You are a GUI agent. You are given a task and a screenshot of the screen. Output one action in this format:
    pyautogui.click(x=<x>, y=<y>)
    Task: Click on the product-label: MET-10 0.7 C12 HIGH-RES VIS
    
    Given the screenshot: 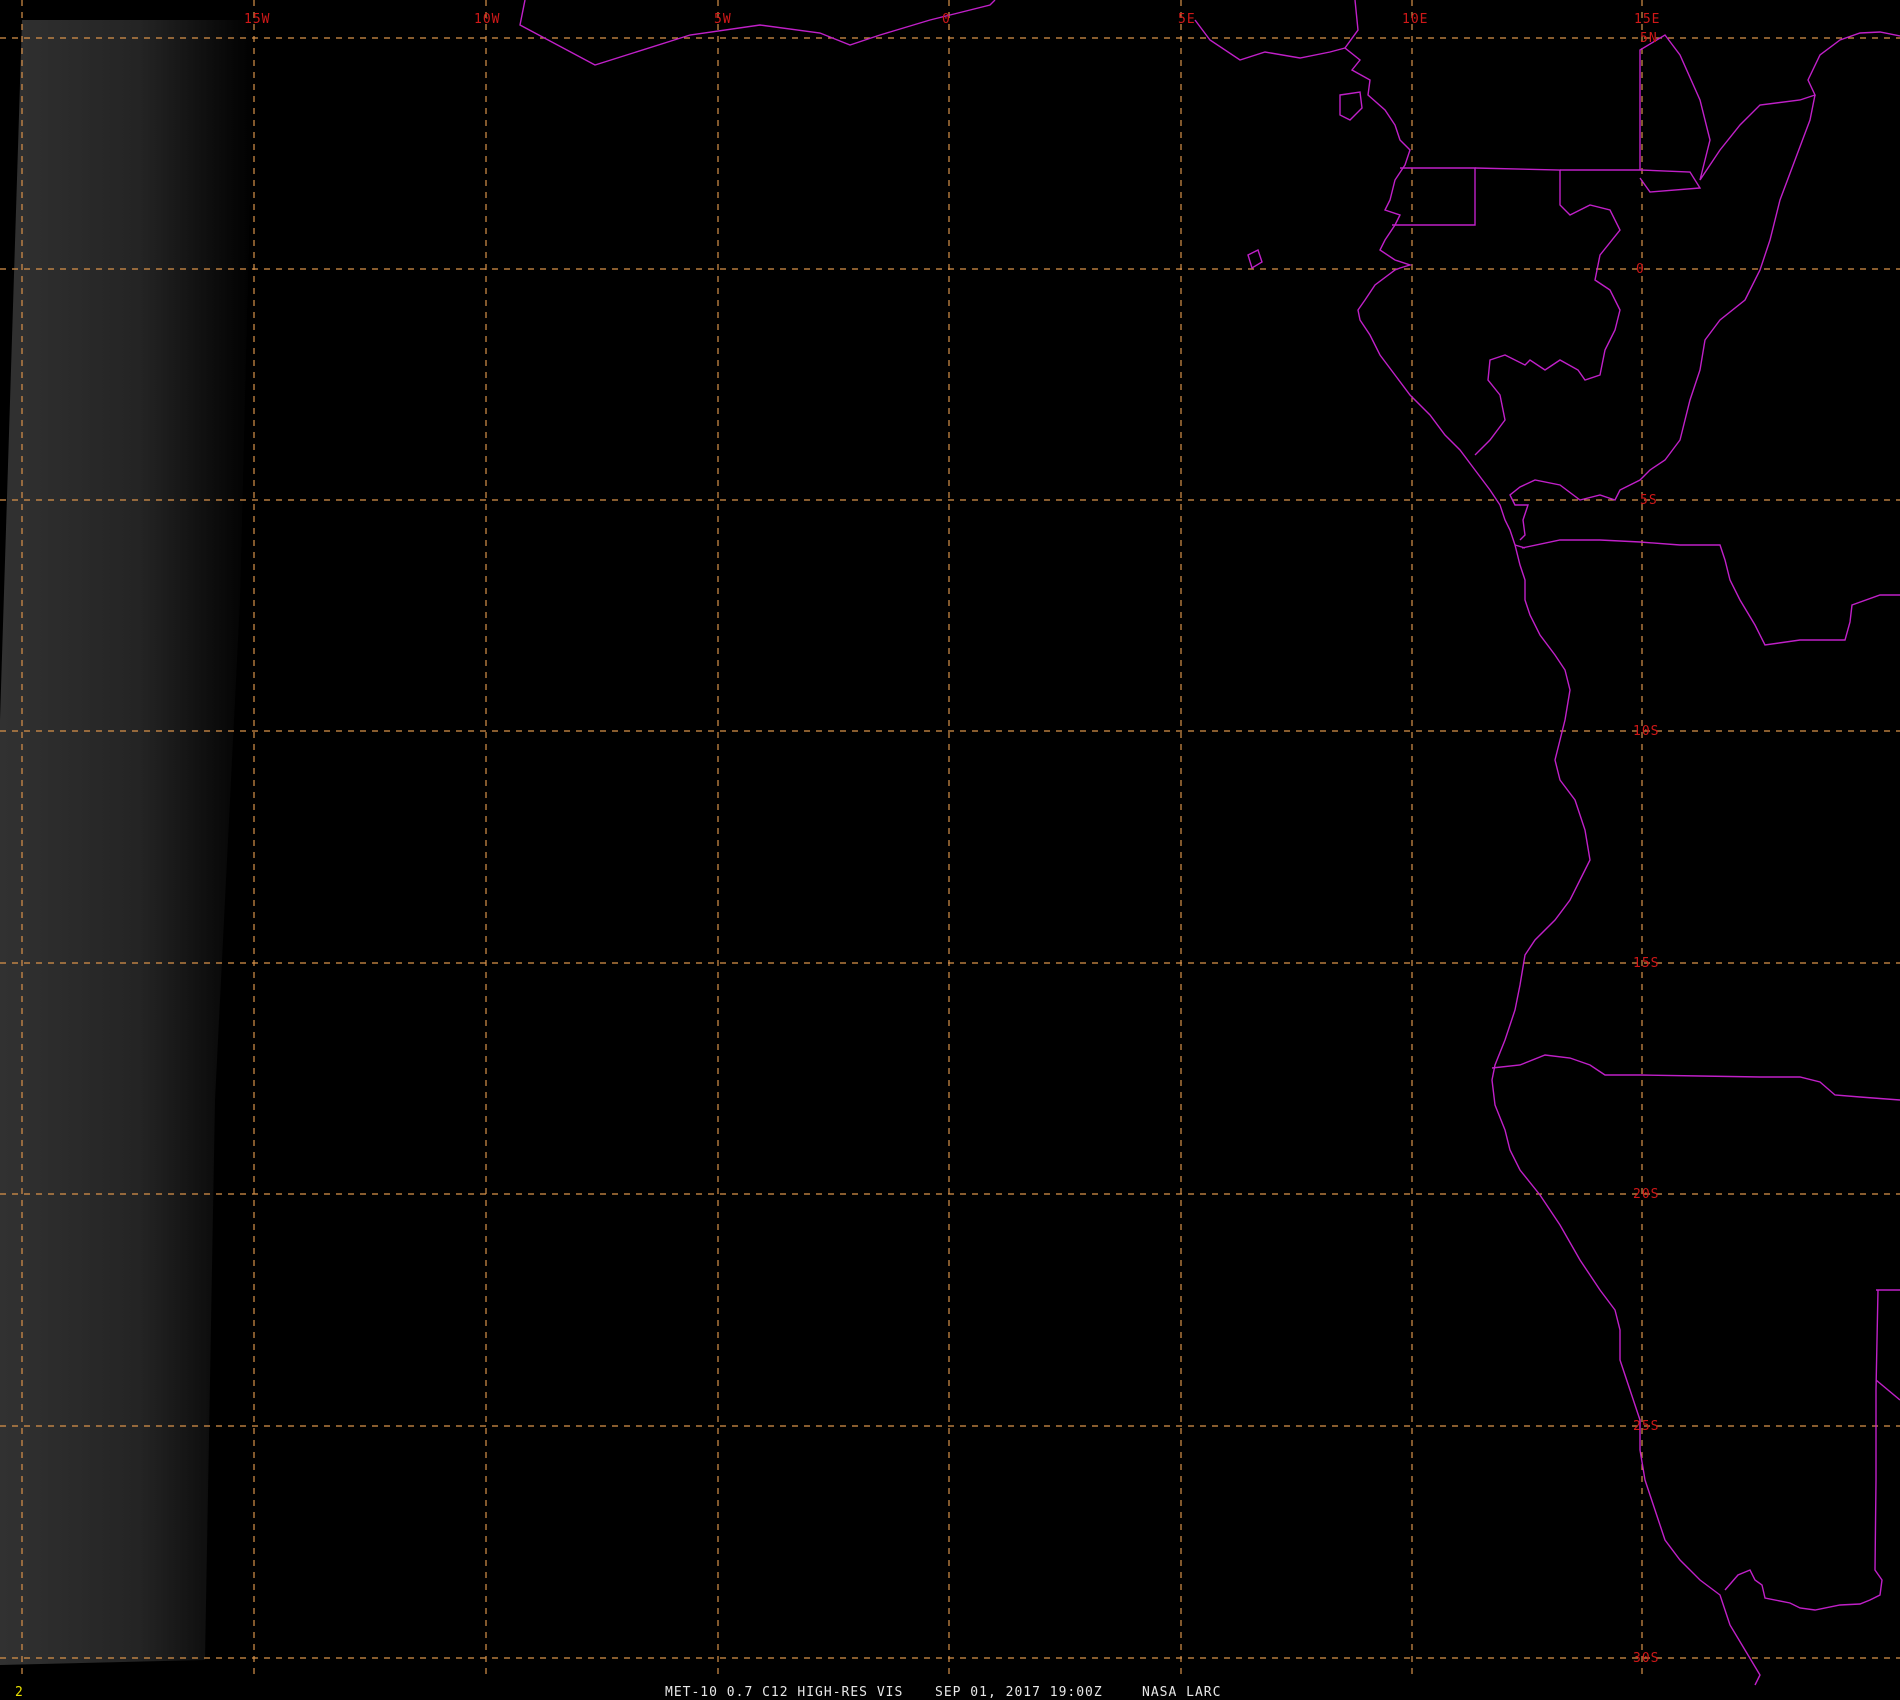 What is the action you would take?
    pyautogui.click(x=784, y=1692)
    